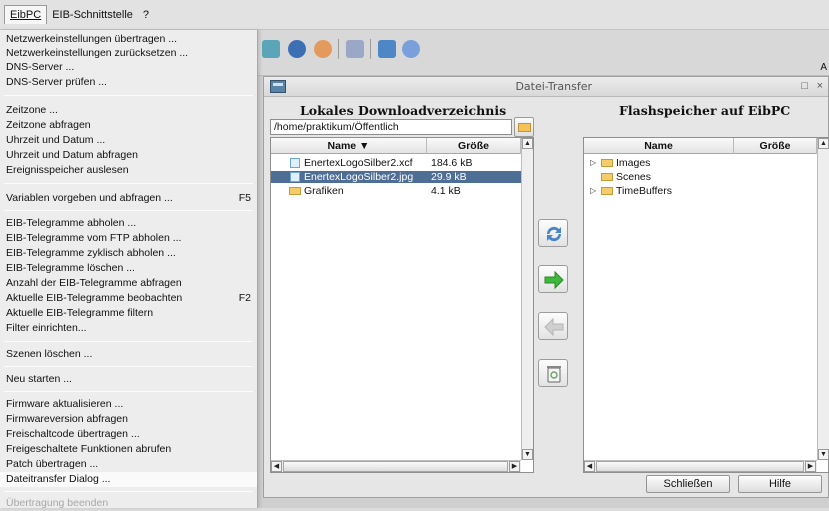 The height and width of the screenshot is (511, 829). What do you see at coordinates (804, 86) in the screenshot?
I see `maximize-icon: □` at bounding box center [804, 86].